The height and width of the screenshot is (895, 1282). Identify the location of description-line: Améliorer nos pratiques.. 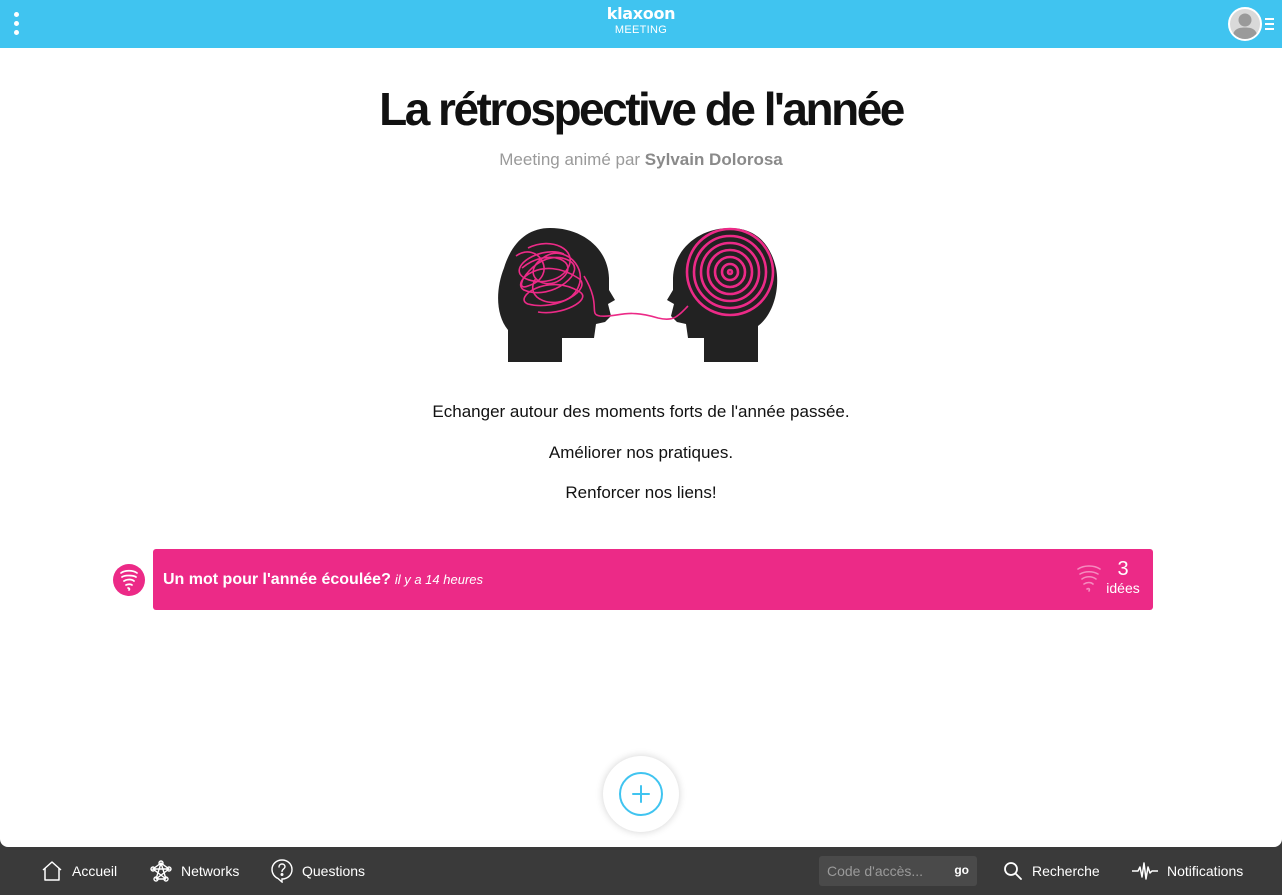
(641, 452).